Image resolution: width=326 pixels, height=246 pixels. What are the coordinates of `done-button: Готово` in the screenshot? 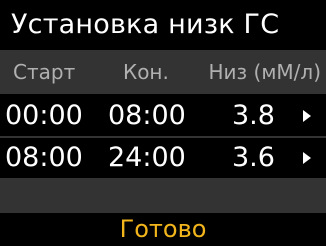 It's located at (163, 229).